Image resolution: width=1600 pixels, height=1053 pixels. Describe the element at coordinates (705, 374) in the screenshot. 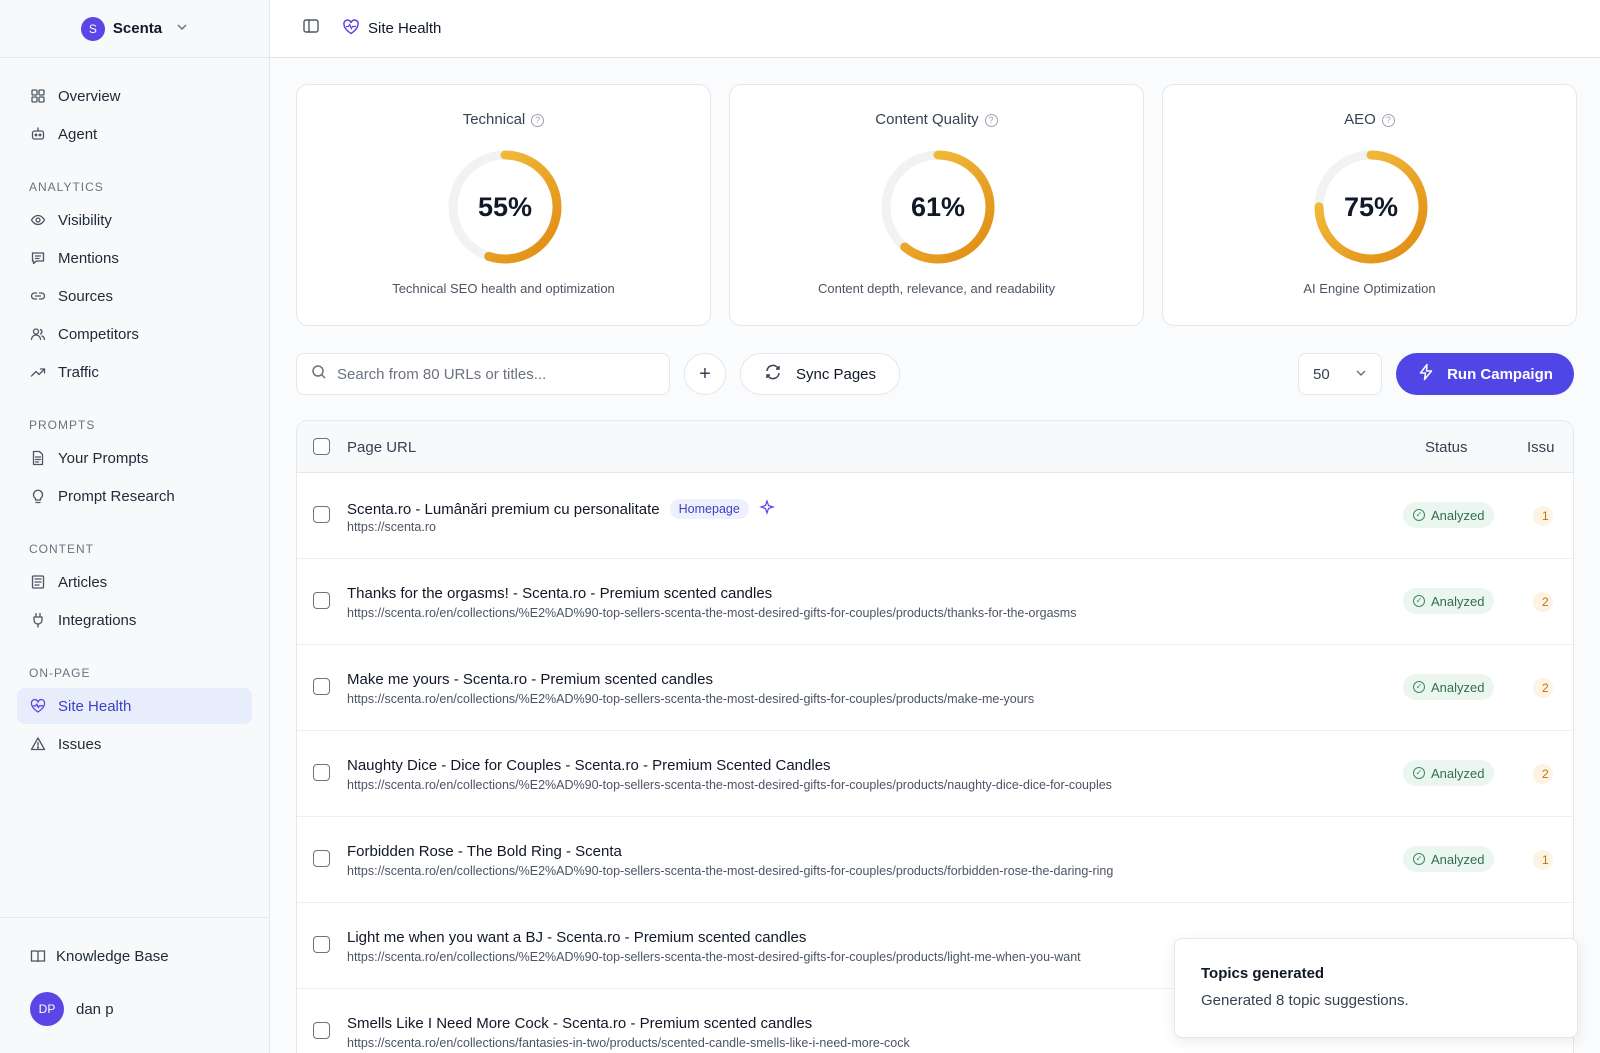

I see `add-page-button: +` at that location.